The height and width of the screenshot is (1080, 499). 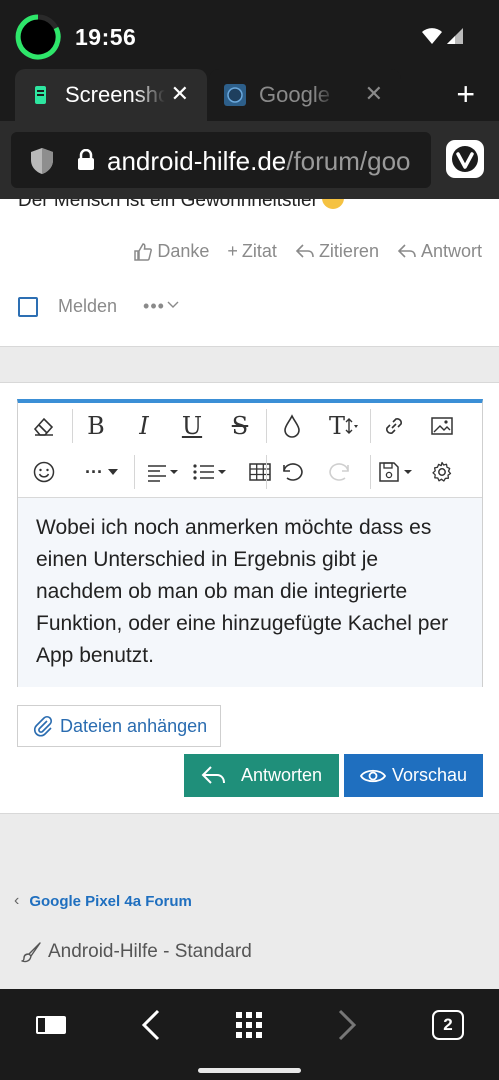 What do you see at coordinates (252, 251) in the screenshot?
I see `multi-quote-button: + Zitat` at bounding box center [252, 251].